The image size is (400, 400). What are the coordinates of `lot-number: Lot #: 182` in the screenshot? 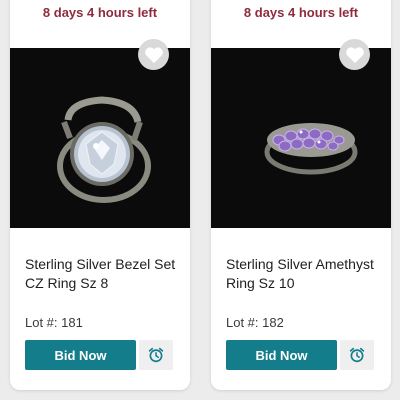 It's located at (255, 322).